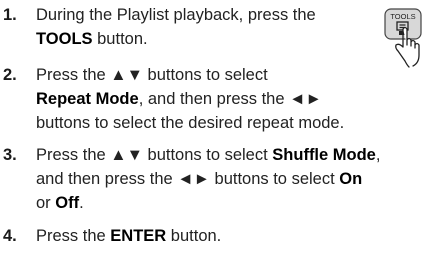 The height and width of the screenshot is (255, 446). I want to click on step-line: Press the ENTER button., so click(129, 236).